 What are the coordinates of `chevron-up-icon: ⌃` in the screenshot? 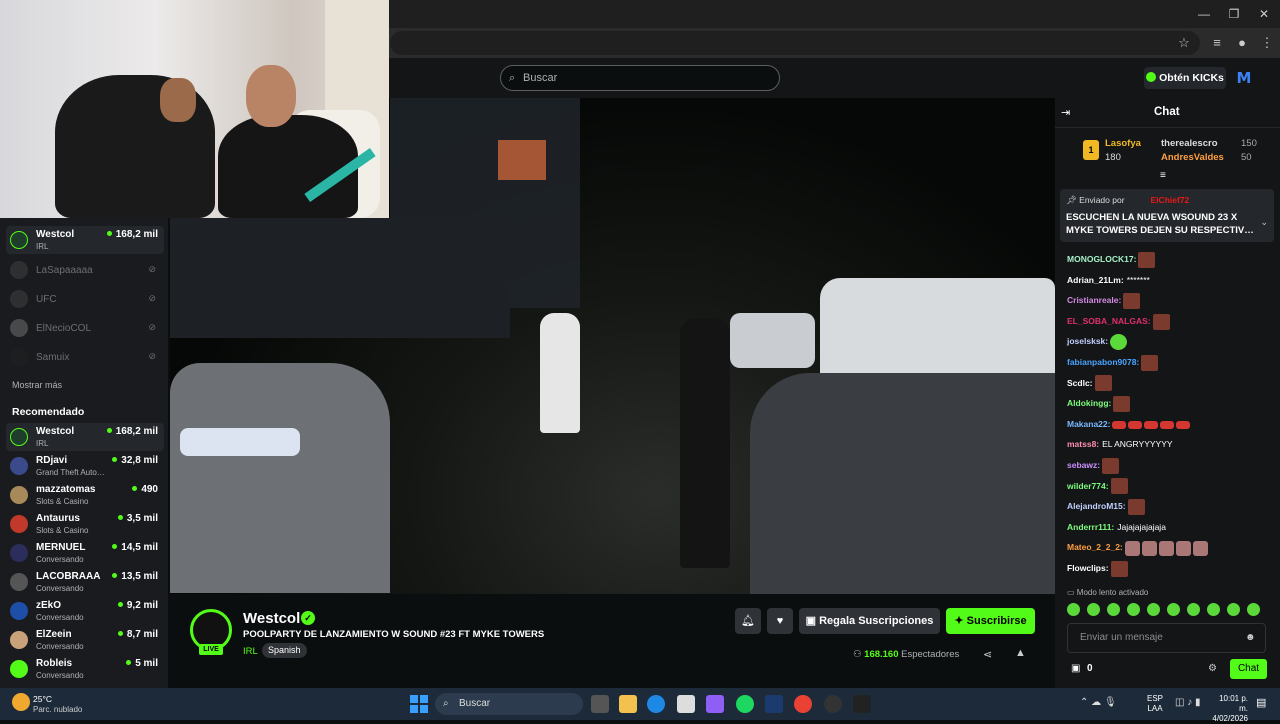 It's located at (1084, 702).